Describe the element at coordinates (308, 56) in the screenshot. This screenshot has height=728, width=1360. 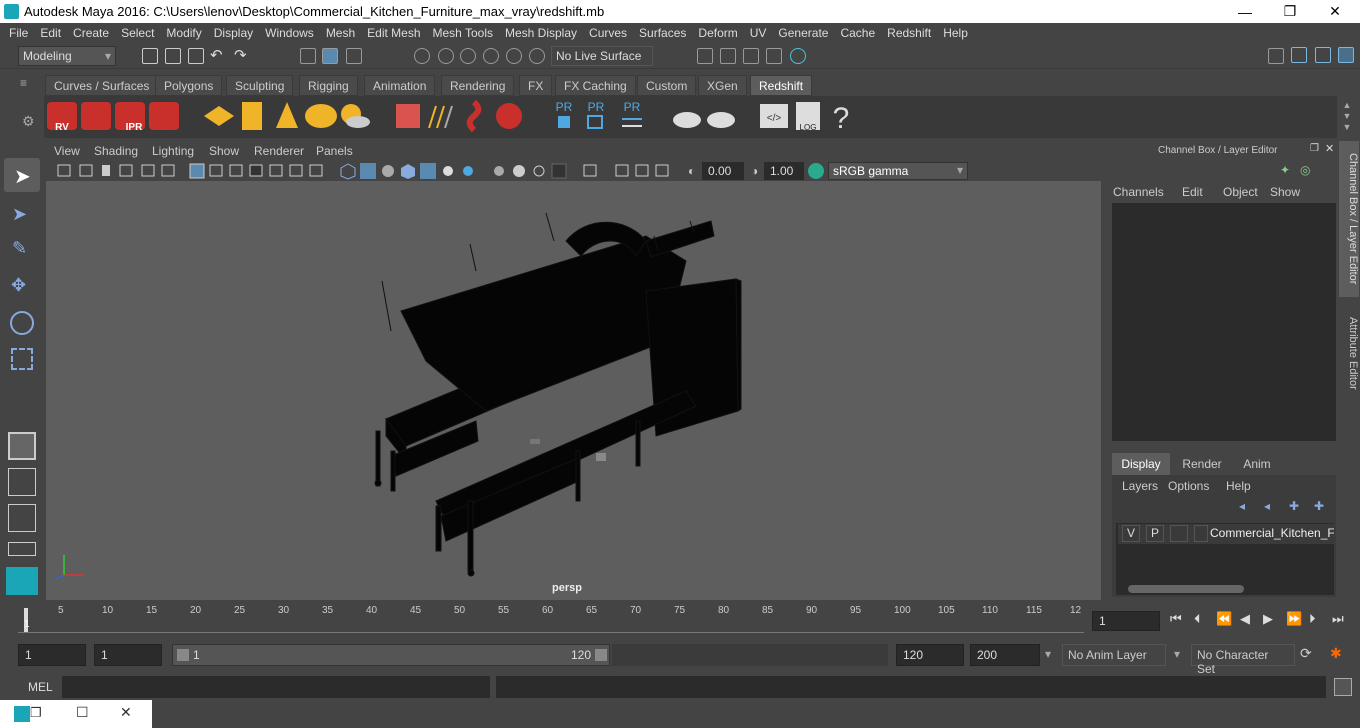
I see `select-by-hierarchy-icon` at that location.